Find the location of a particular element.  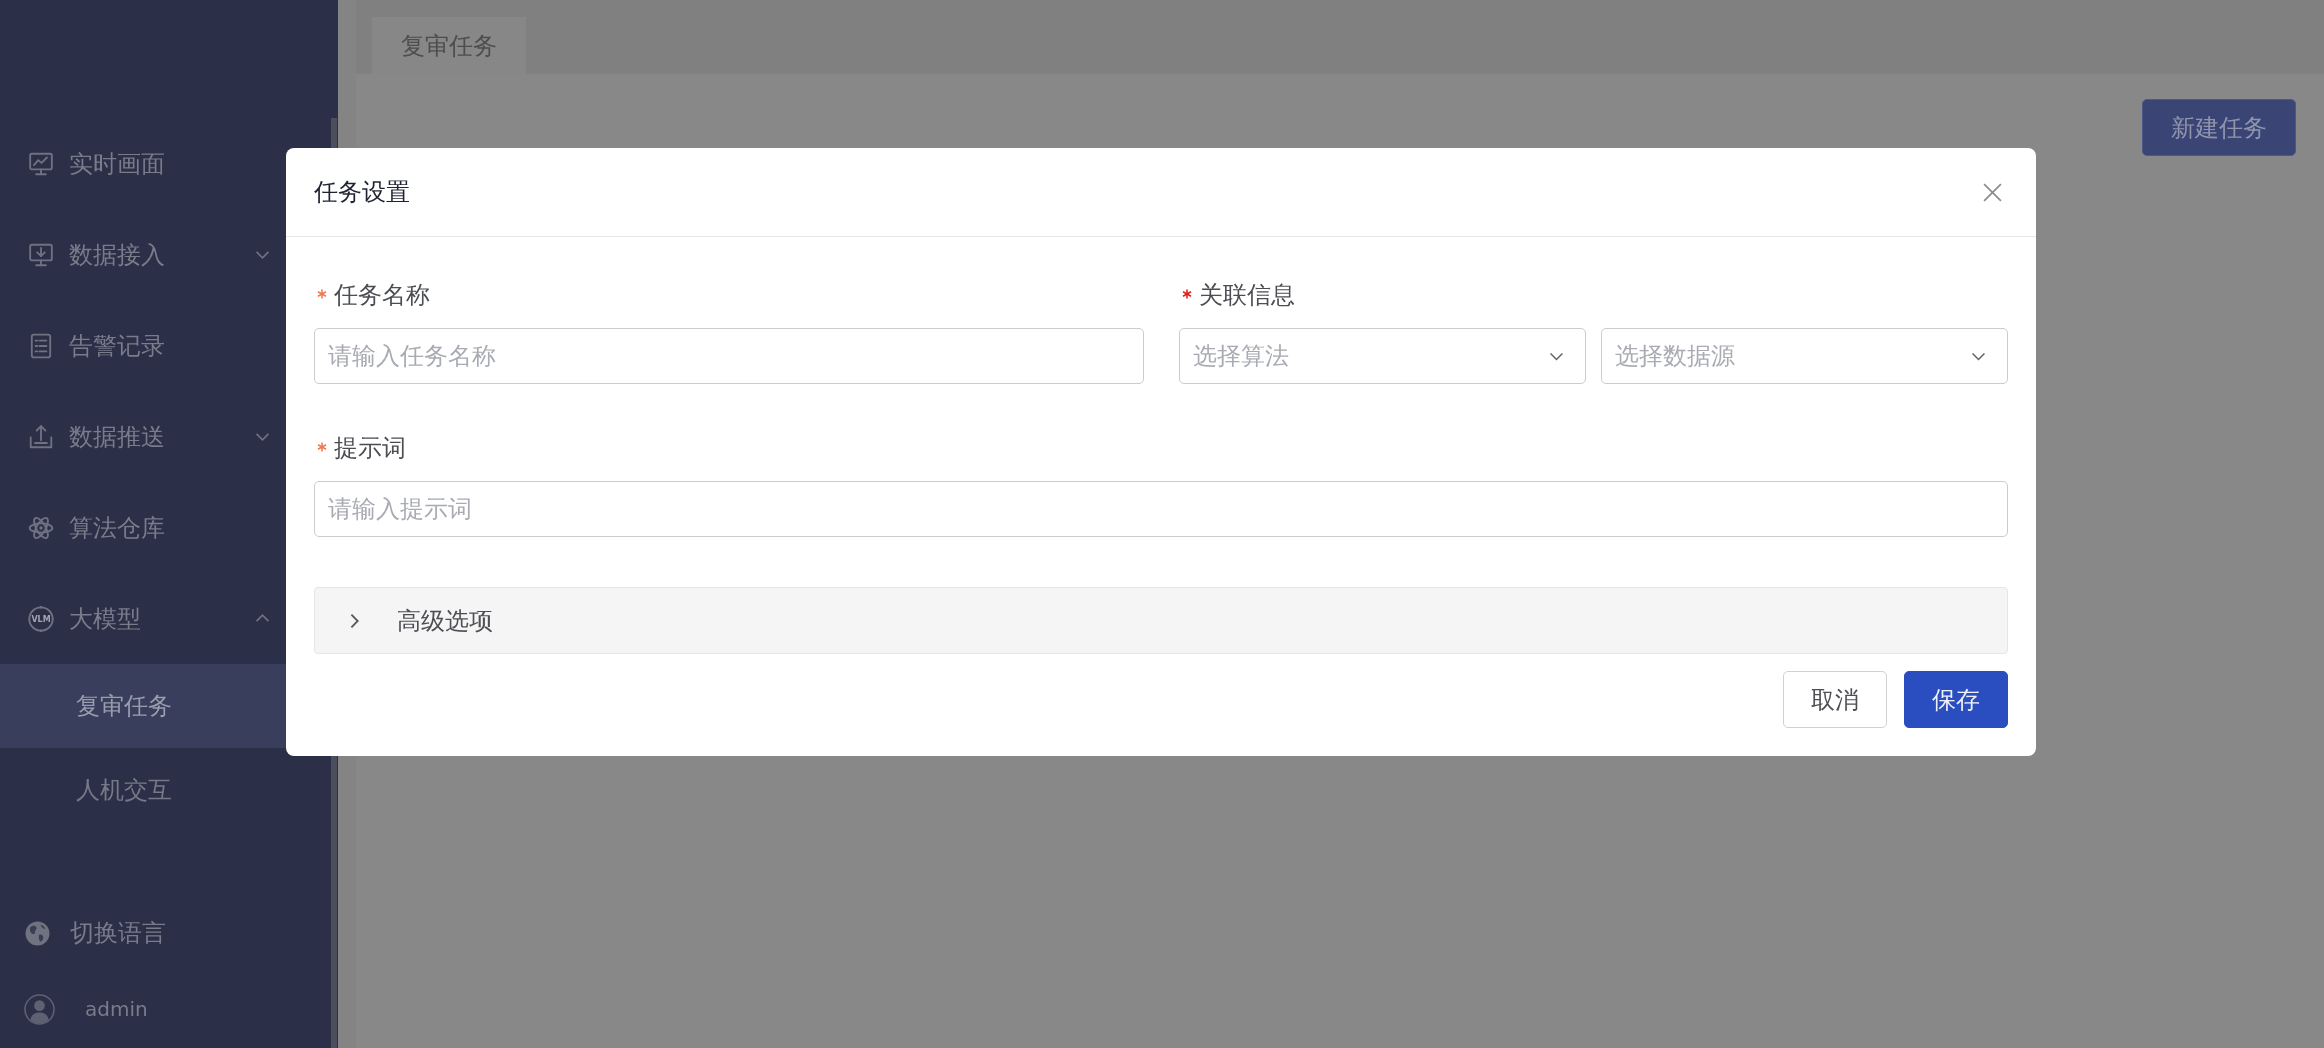

globe-icon is located at coordinates (37, 933).